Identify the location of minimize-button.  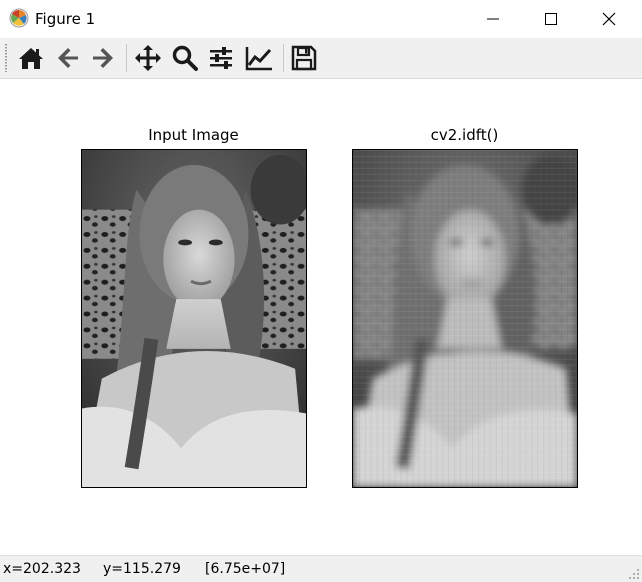
(493, 19).